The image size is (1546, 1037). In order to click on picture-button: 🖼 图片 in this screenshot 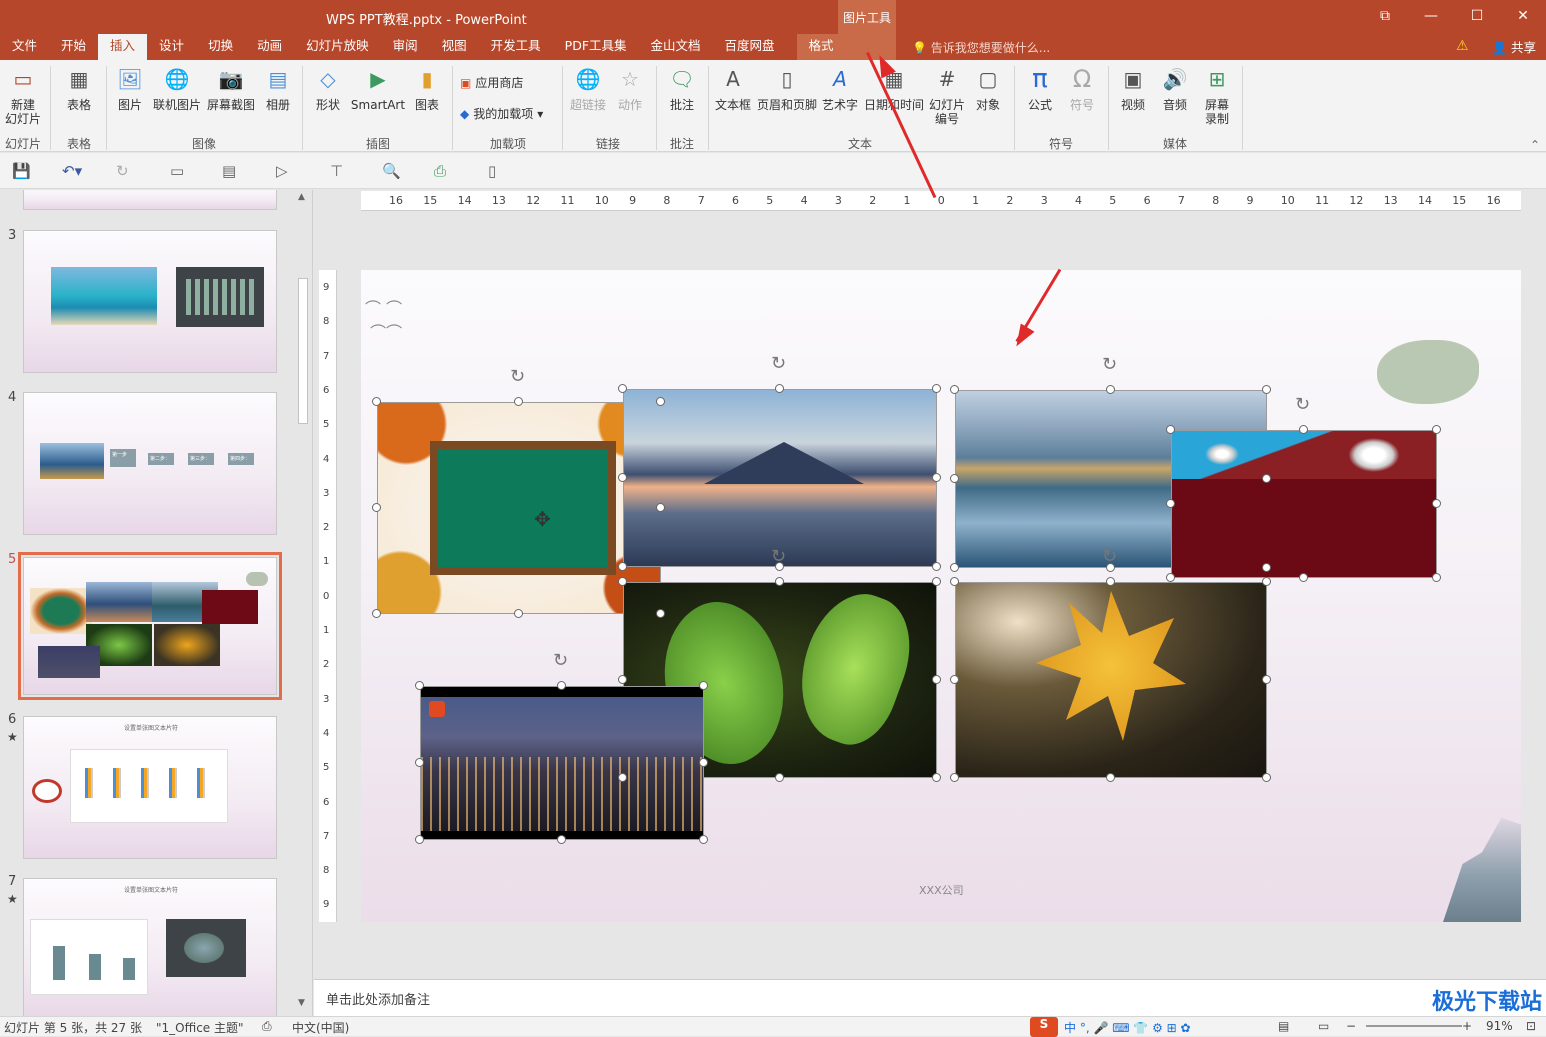, I will do `click(130, 88)`.